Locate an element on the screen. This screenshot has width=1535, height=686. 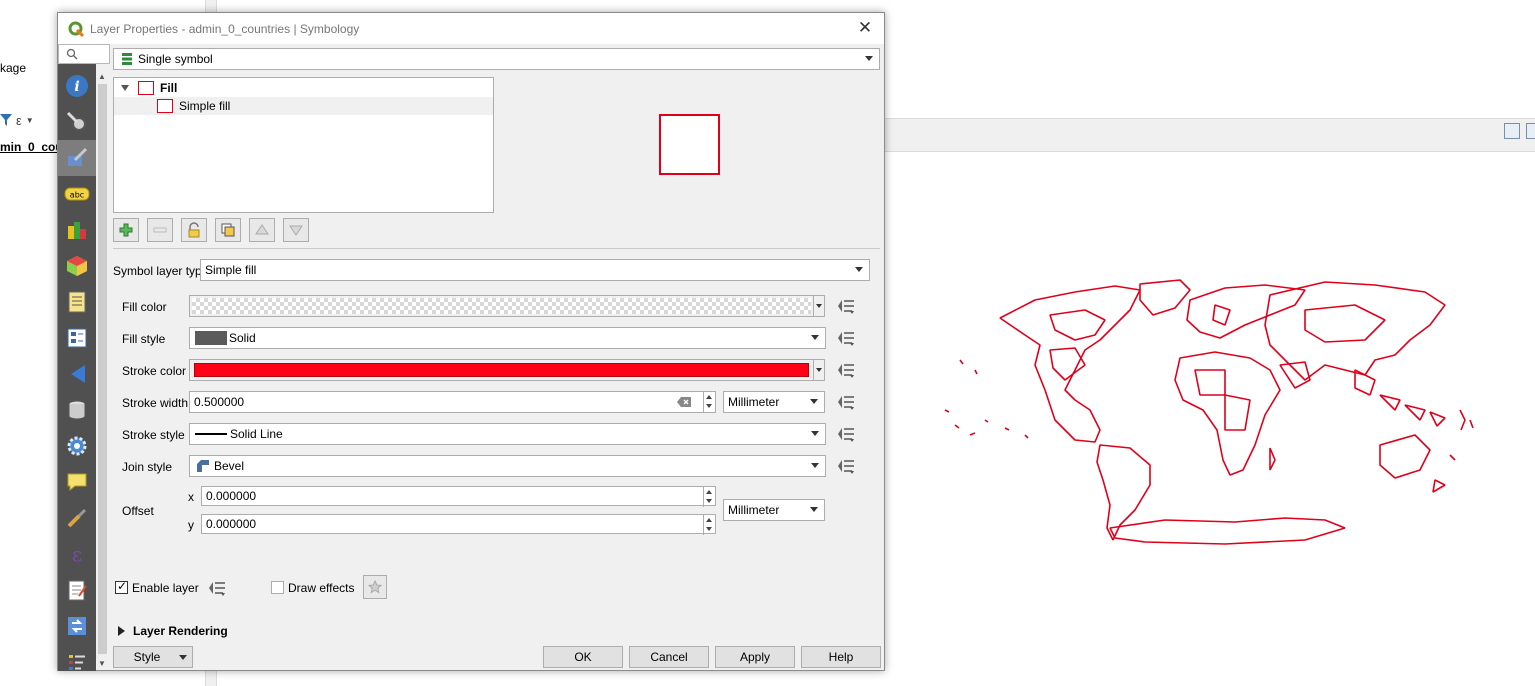
panel-toggle-icon is located at coordinates (1512, 131).